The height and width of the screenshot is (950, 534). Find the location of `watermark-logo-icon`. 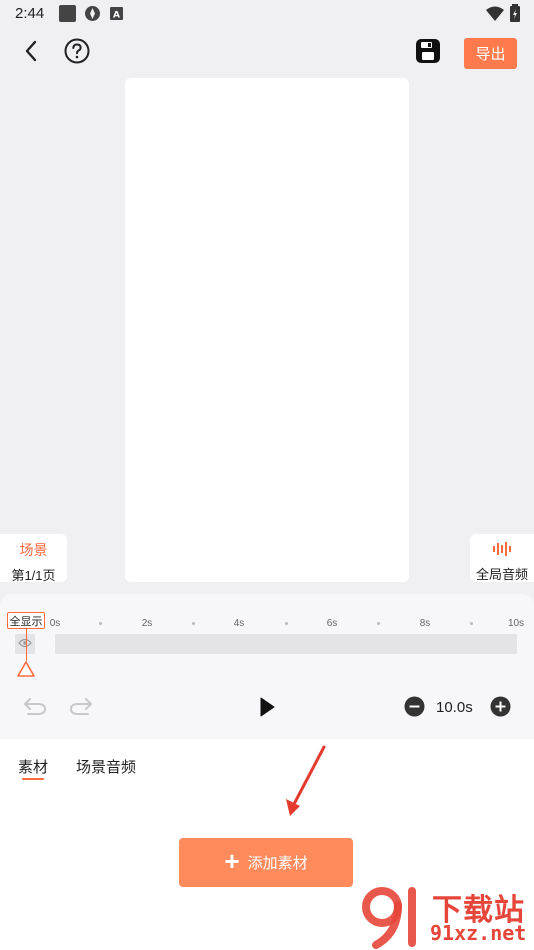

watermark-logo-icon is located at coordinates (395, 917).